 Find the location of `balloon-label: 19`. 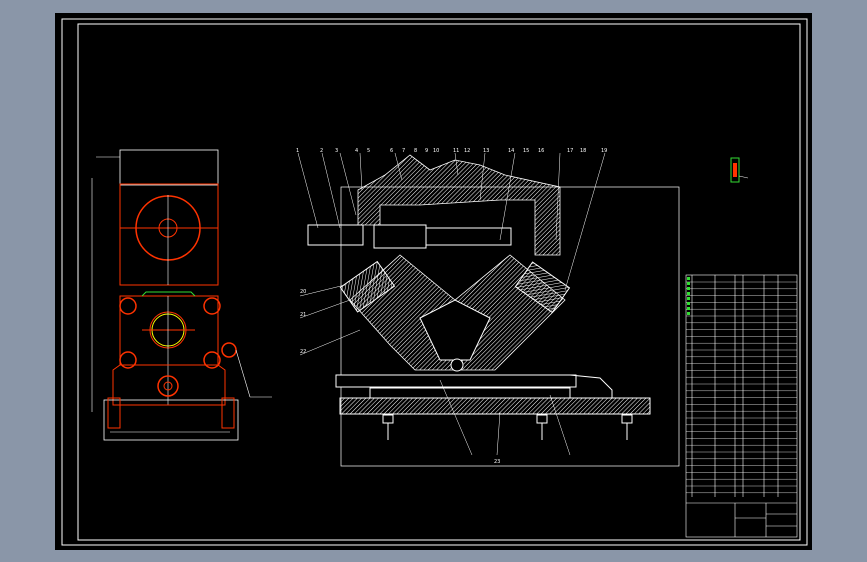

balloon-label: 19 is located at coordinates (604, 151).